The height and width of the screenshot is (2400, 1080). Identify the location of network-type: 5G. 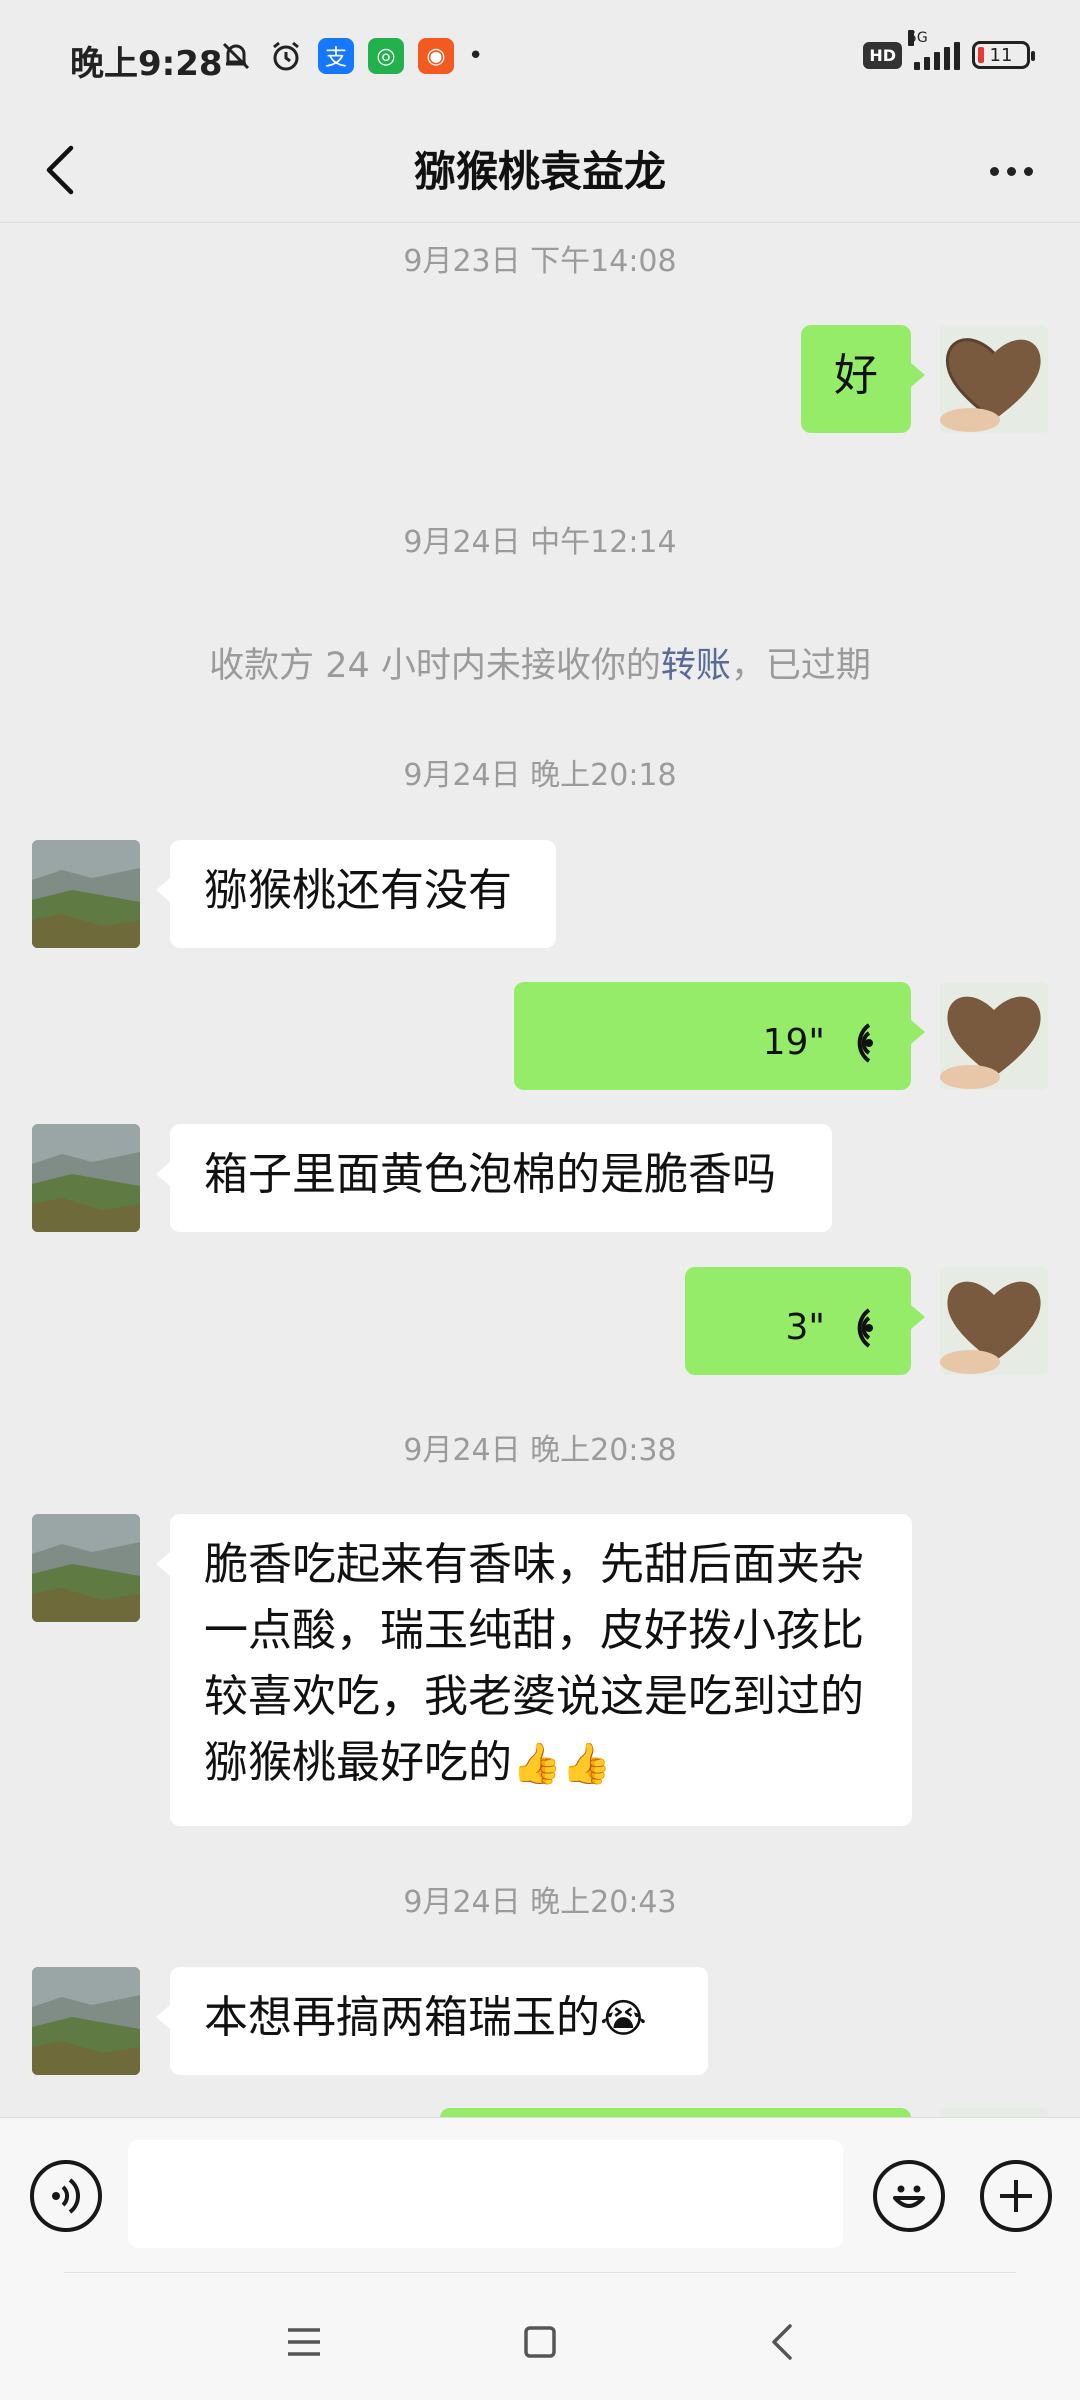
(918, 38).